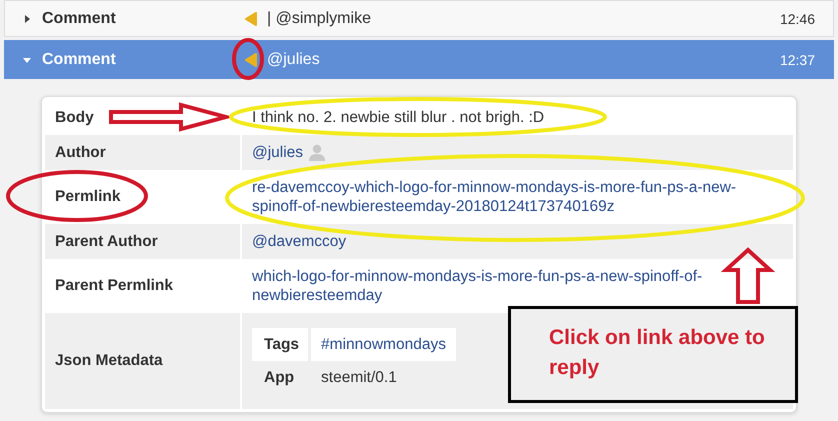 The height and width of the screenshot is (421, 838). I want to click on field-label: Parent Permlink, so click(114, 286).